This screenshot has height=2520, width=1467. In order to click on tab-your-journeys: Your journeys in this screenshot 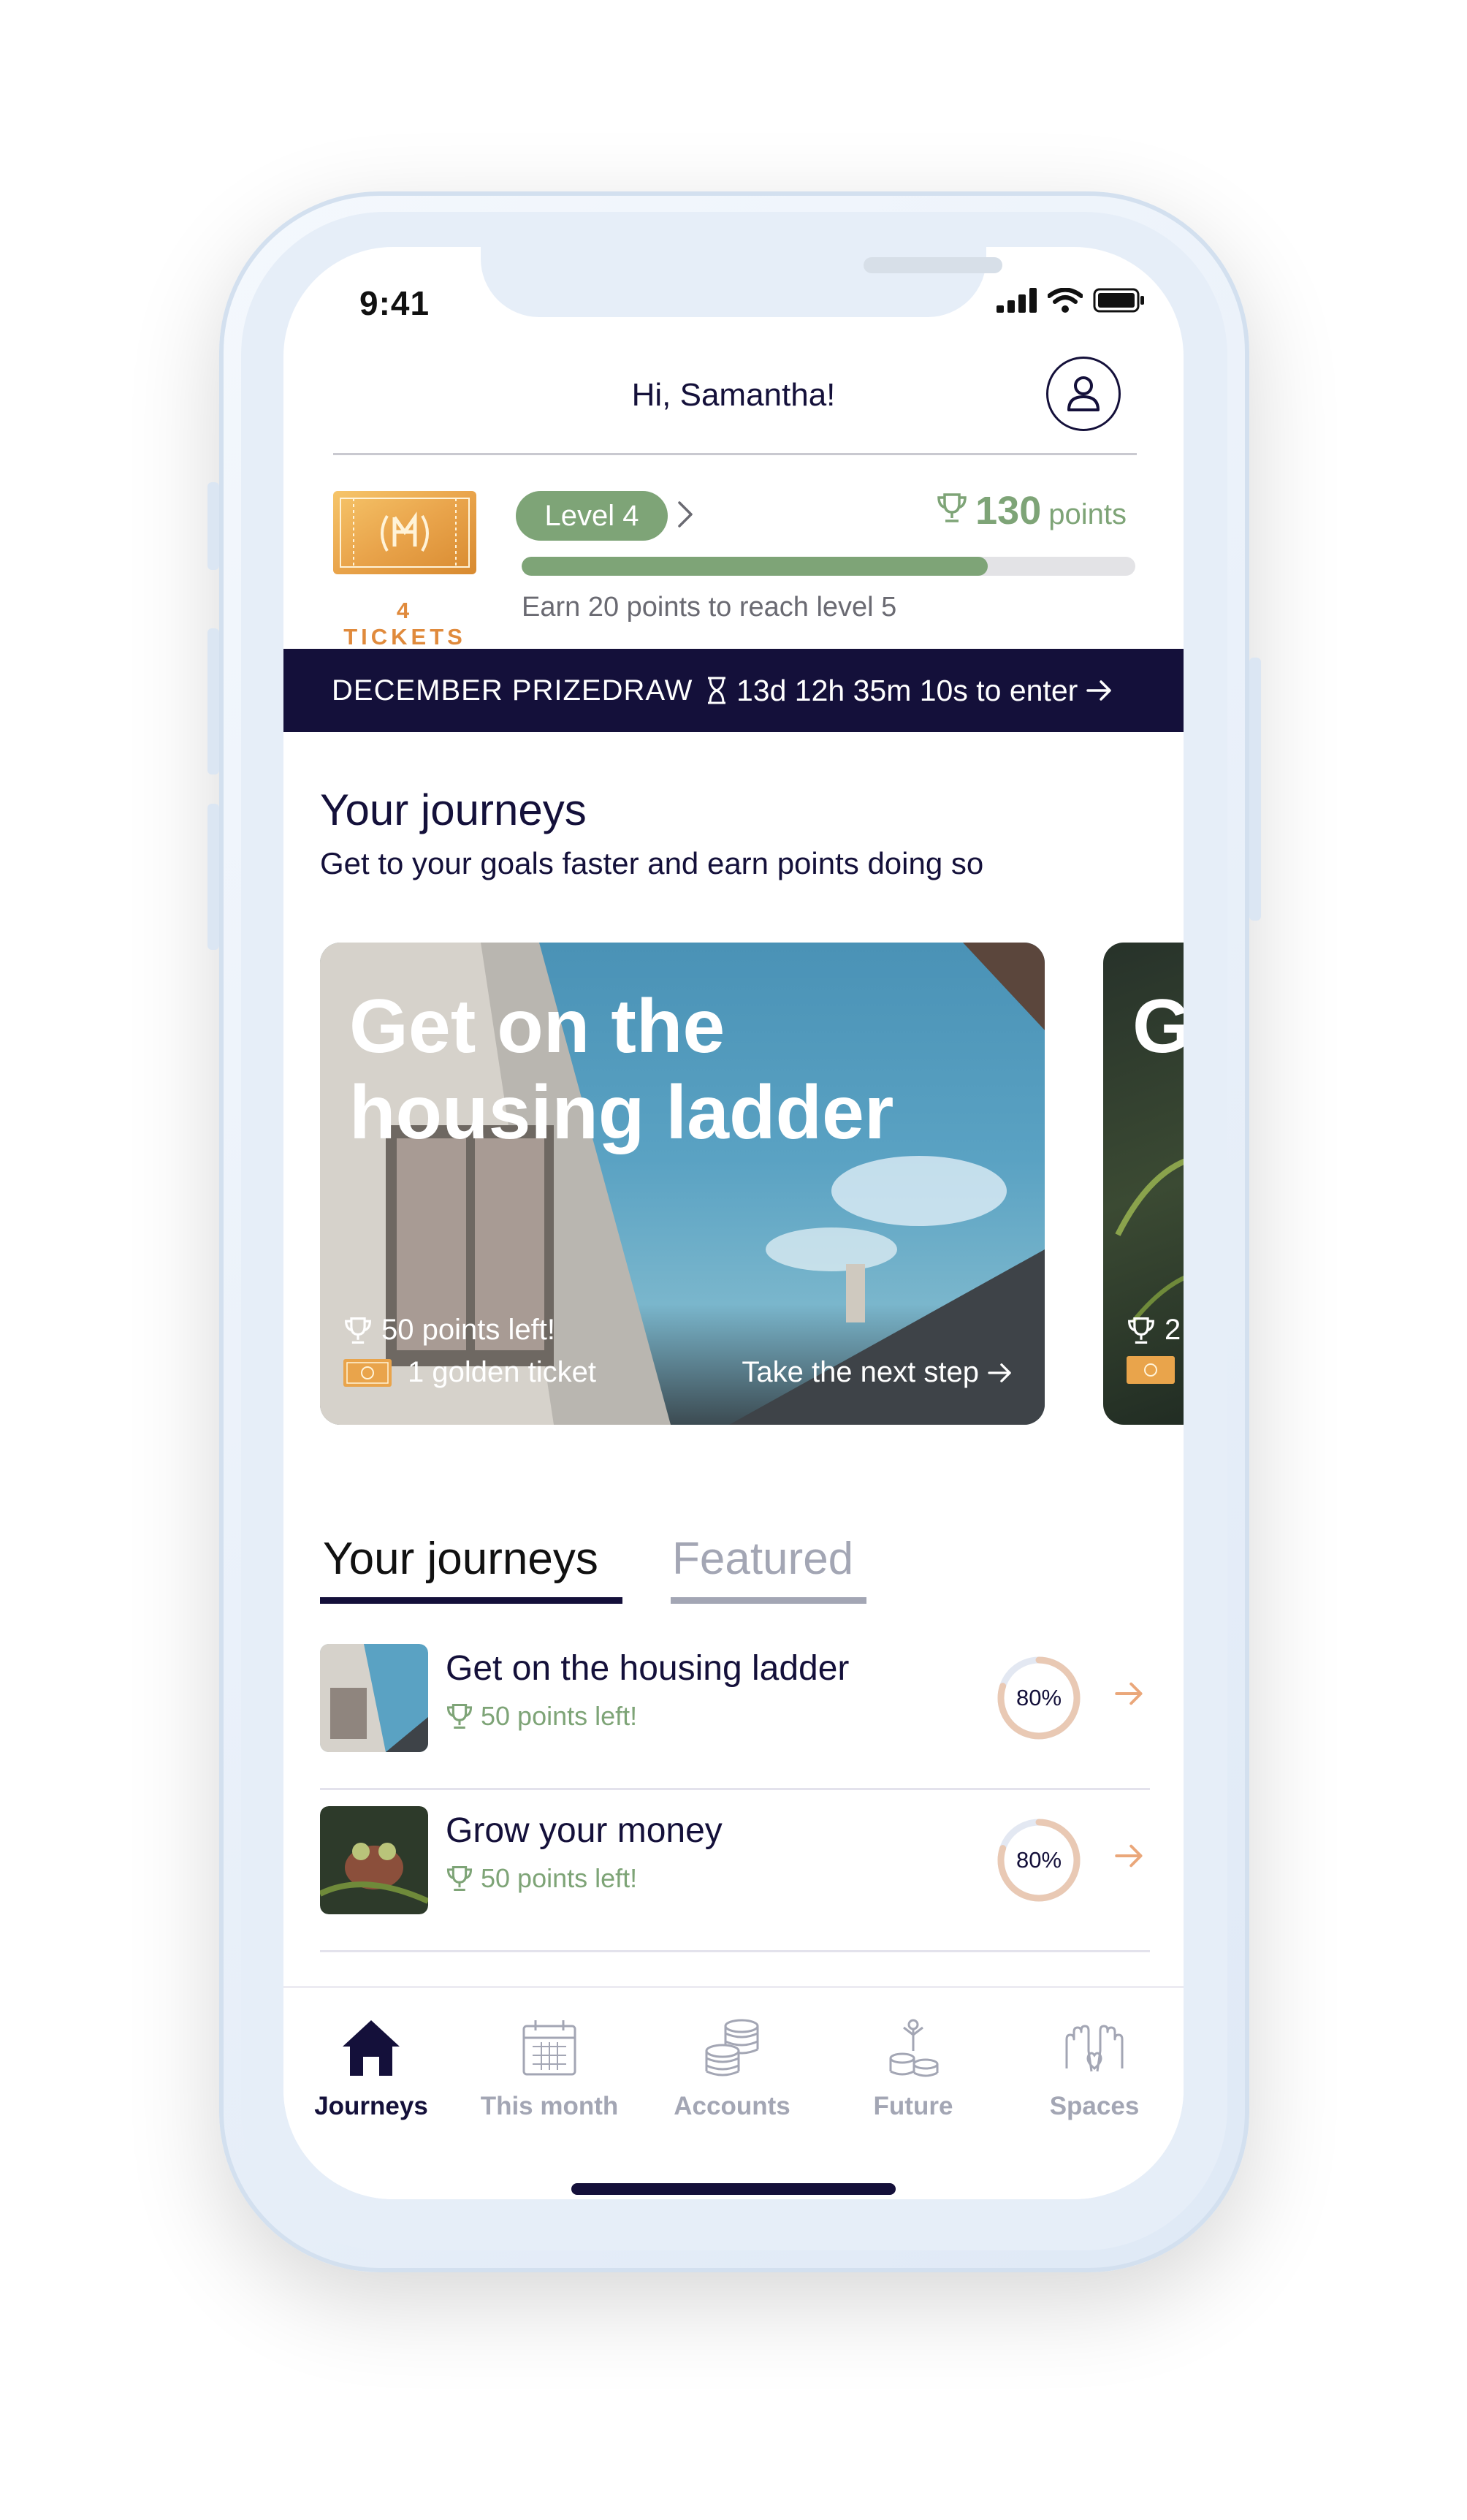, I will do `click(460, 1559)`.